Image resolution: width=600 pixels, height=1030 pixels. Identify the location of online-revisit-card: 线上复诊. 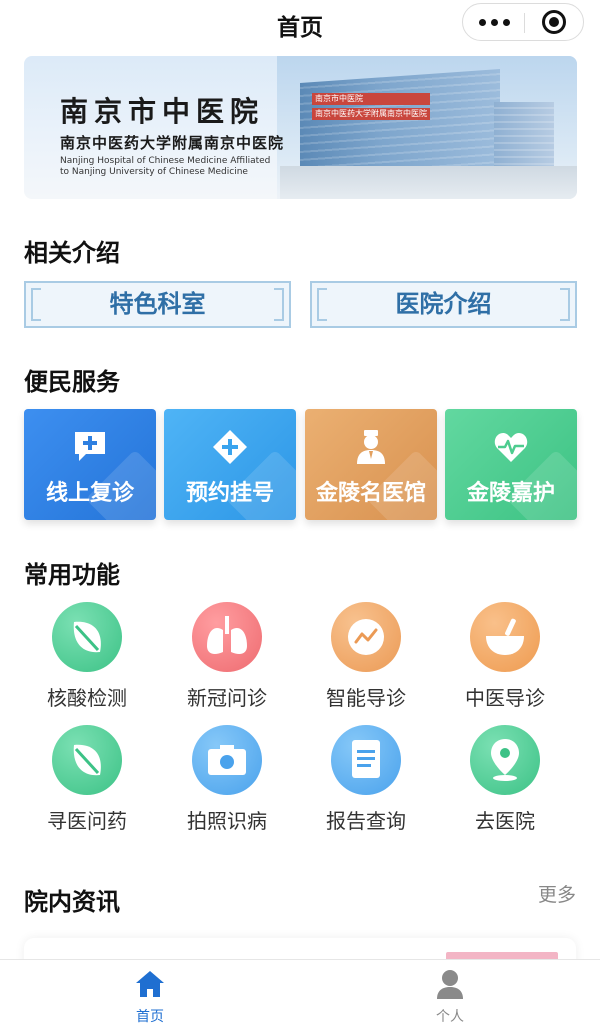
(90, 464).